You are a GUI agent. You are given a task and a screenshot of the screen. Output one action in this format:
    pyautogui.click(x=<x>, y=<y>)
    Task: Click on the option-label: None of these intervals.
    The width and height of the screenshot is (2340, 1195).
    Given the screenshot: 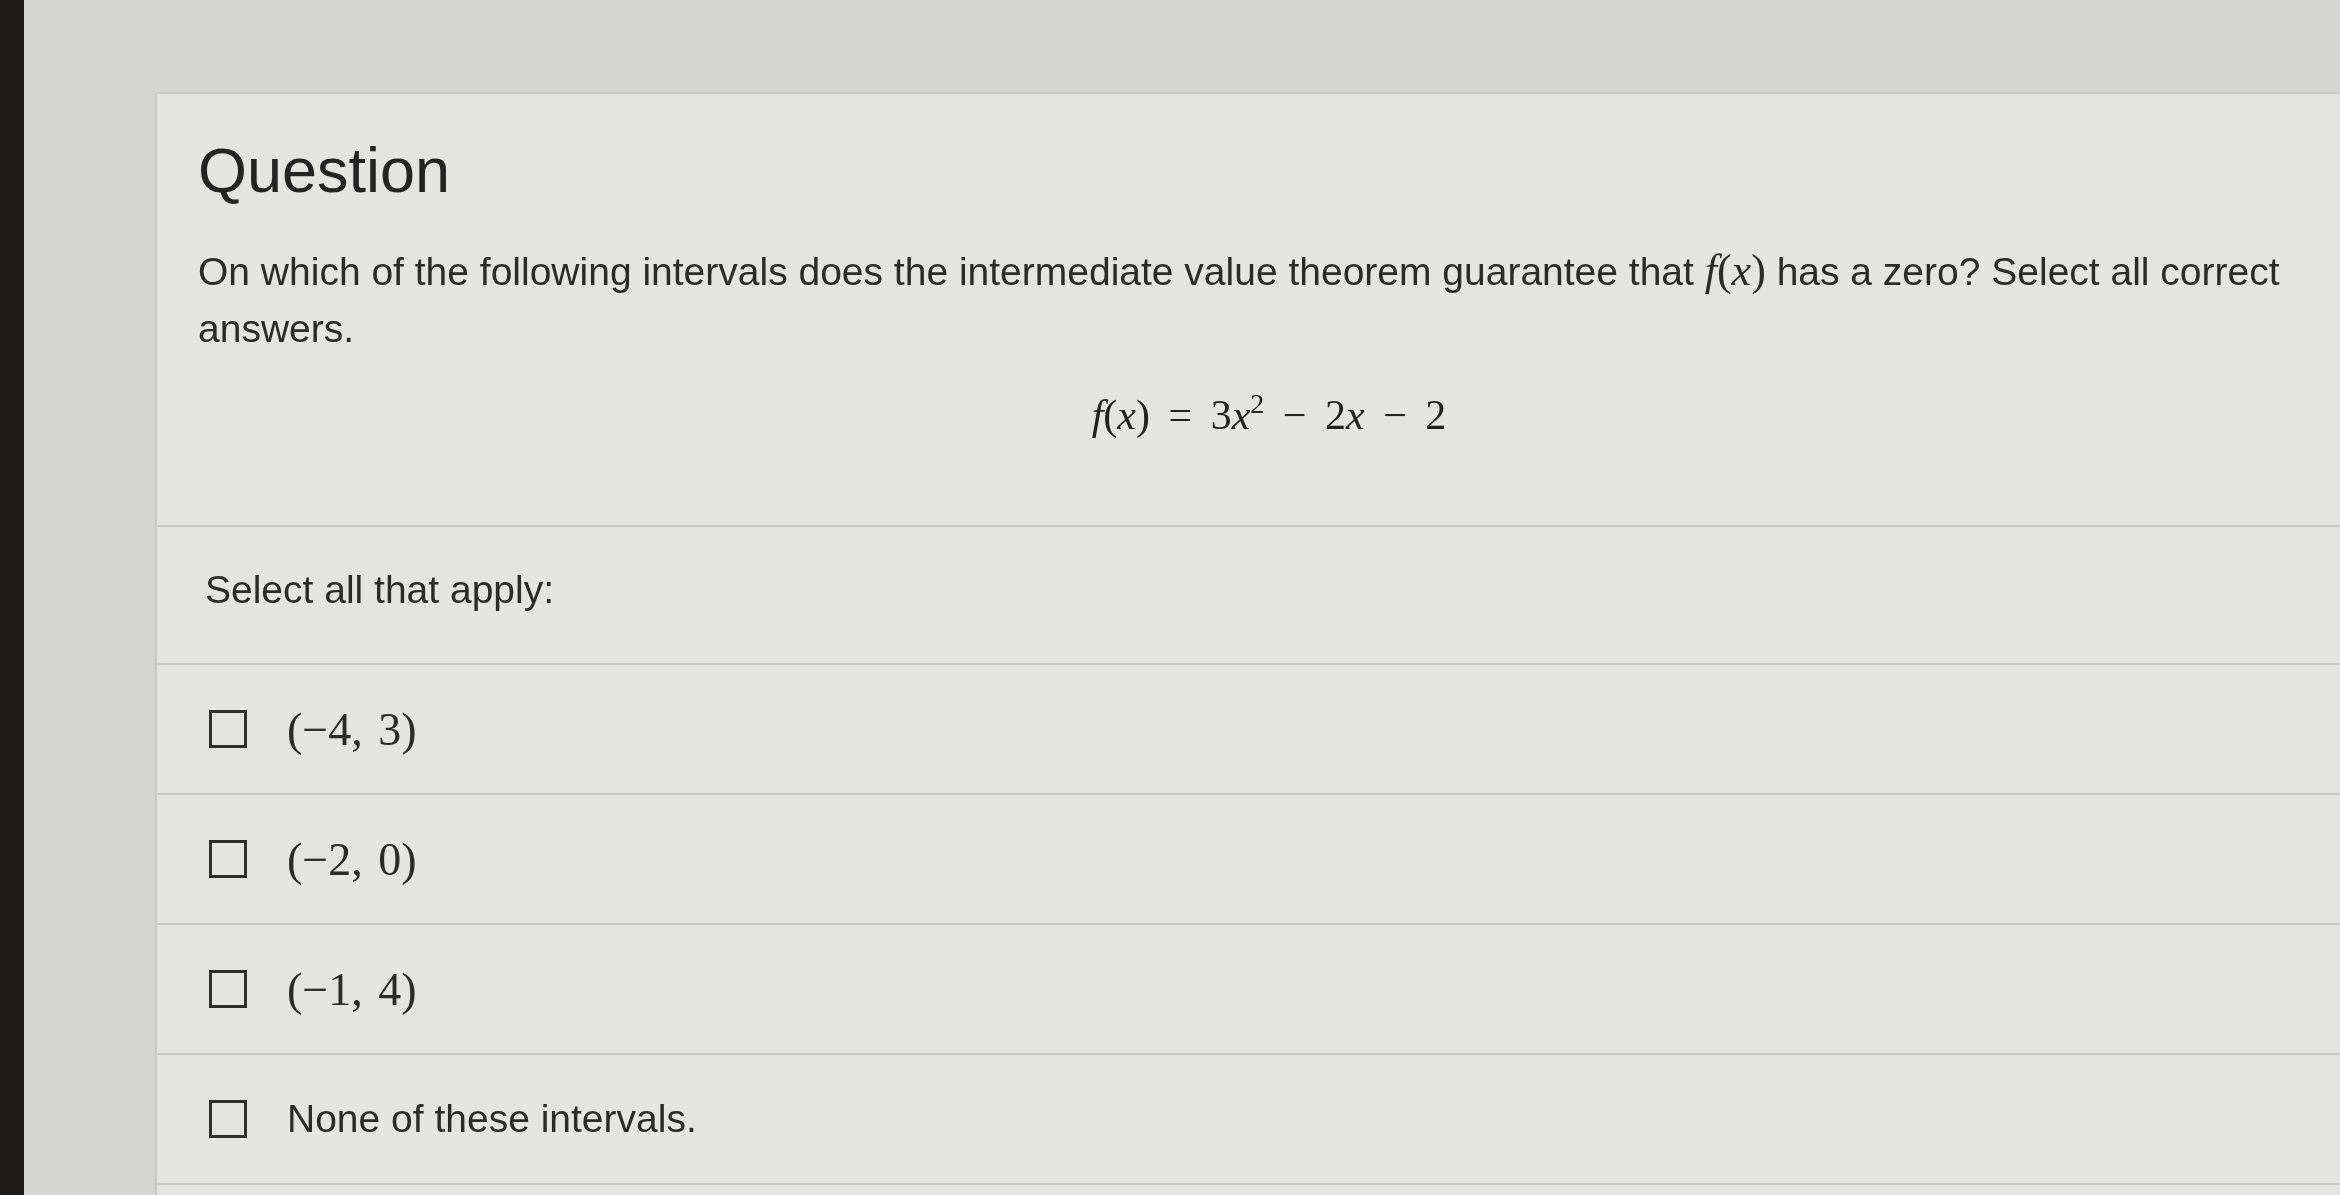 What is the action you would take?
    pyautogui.click(x=492, y=1119)
    